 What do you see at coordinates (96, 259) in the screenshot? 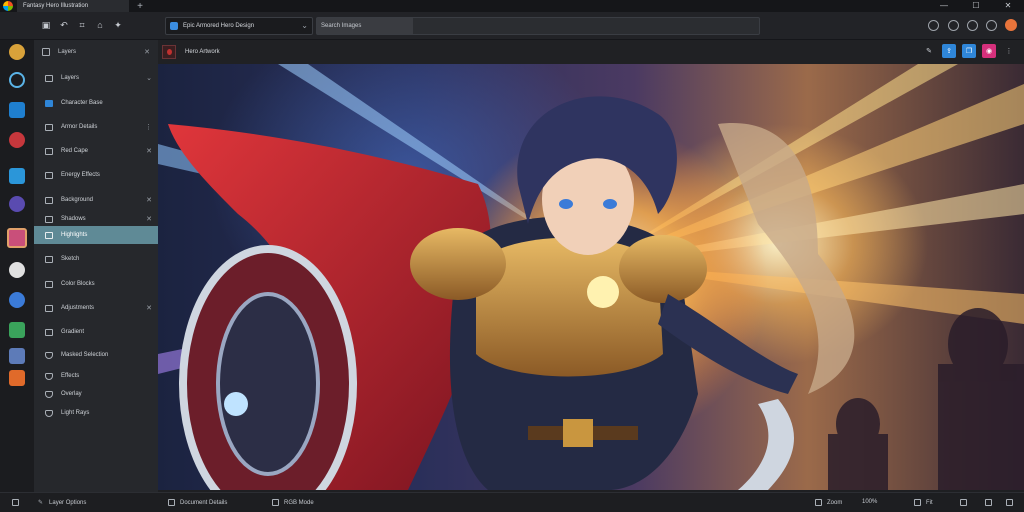
I see `sidebar-item-sketch: Sketch` at bounding box center [96, 259].